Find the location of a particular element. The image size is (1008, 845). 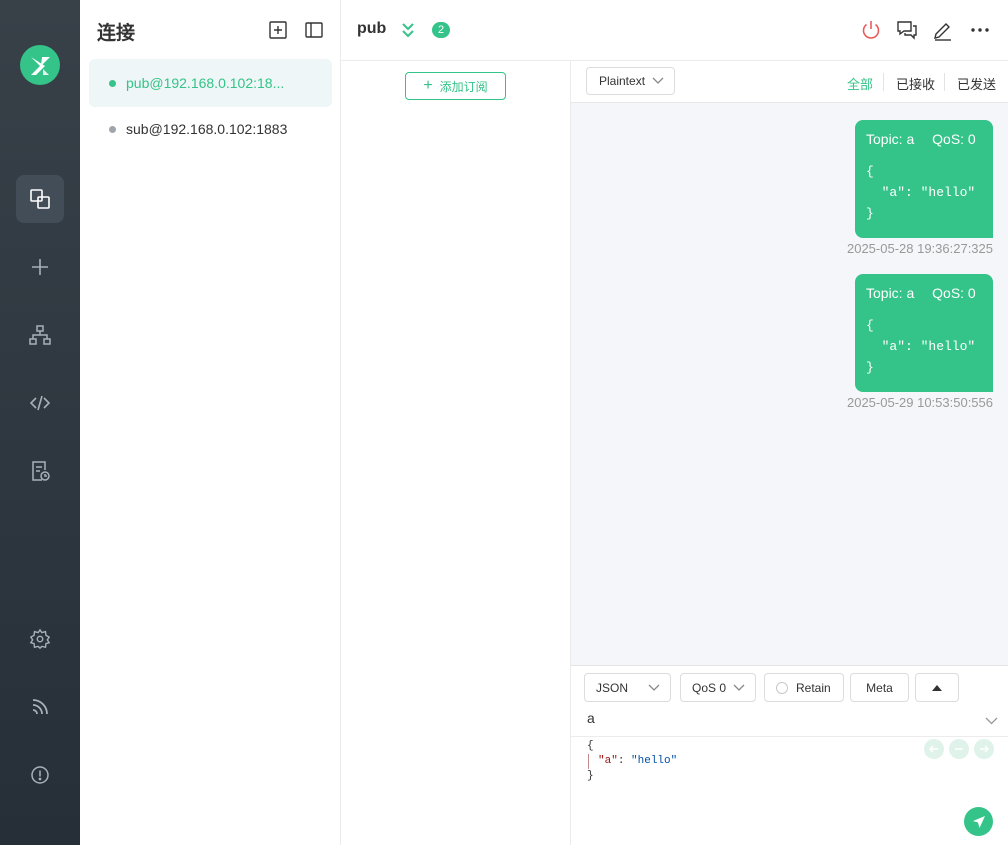

plus-icon: + is located at coordinates (428, 85).